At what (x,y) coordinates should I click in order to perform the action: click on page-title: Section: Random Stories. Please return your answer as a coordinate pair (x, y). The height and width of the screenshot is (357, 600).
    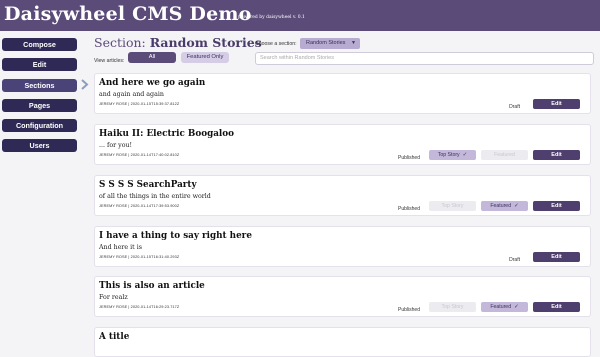
    Looking at the image, I should click on (178, 42).